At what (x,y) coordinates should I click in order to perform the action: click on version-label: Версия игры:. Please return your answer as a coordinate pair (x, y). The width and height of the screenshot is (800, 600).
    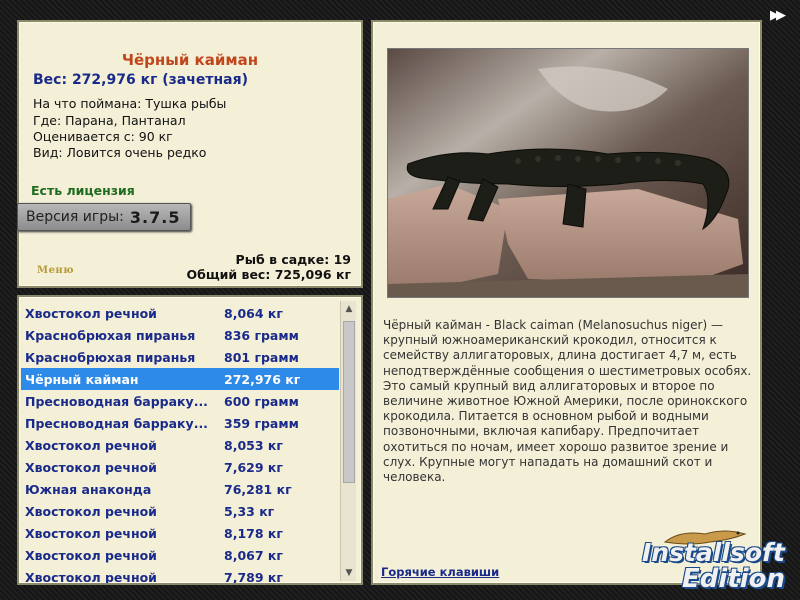
    Looking at the image, I should click on (75, 217).